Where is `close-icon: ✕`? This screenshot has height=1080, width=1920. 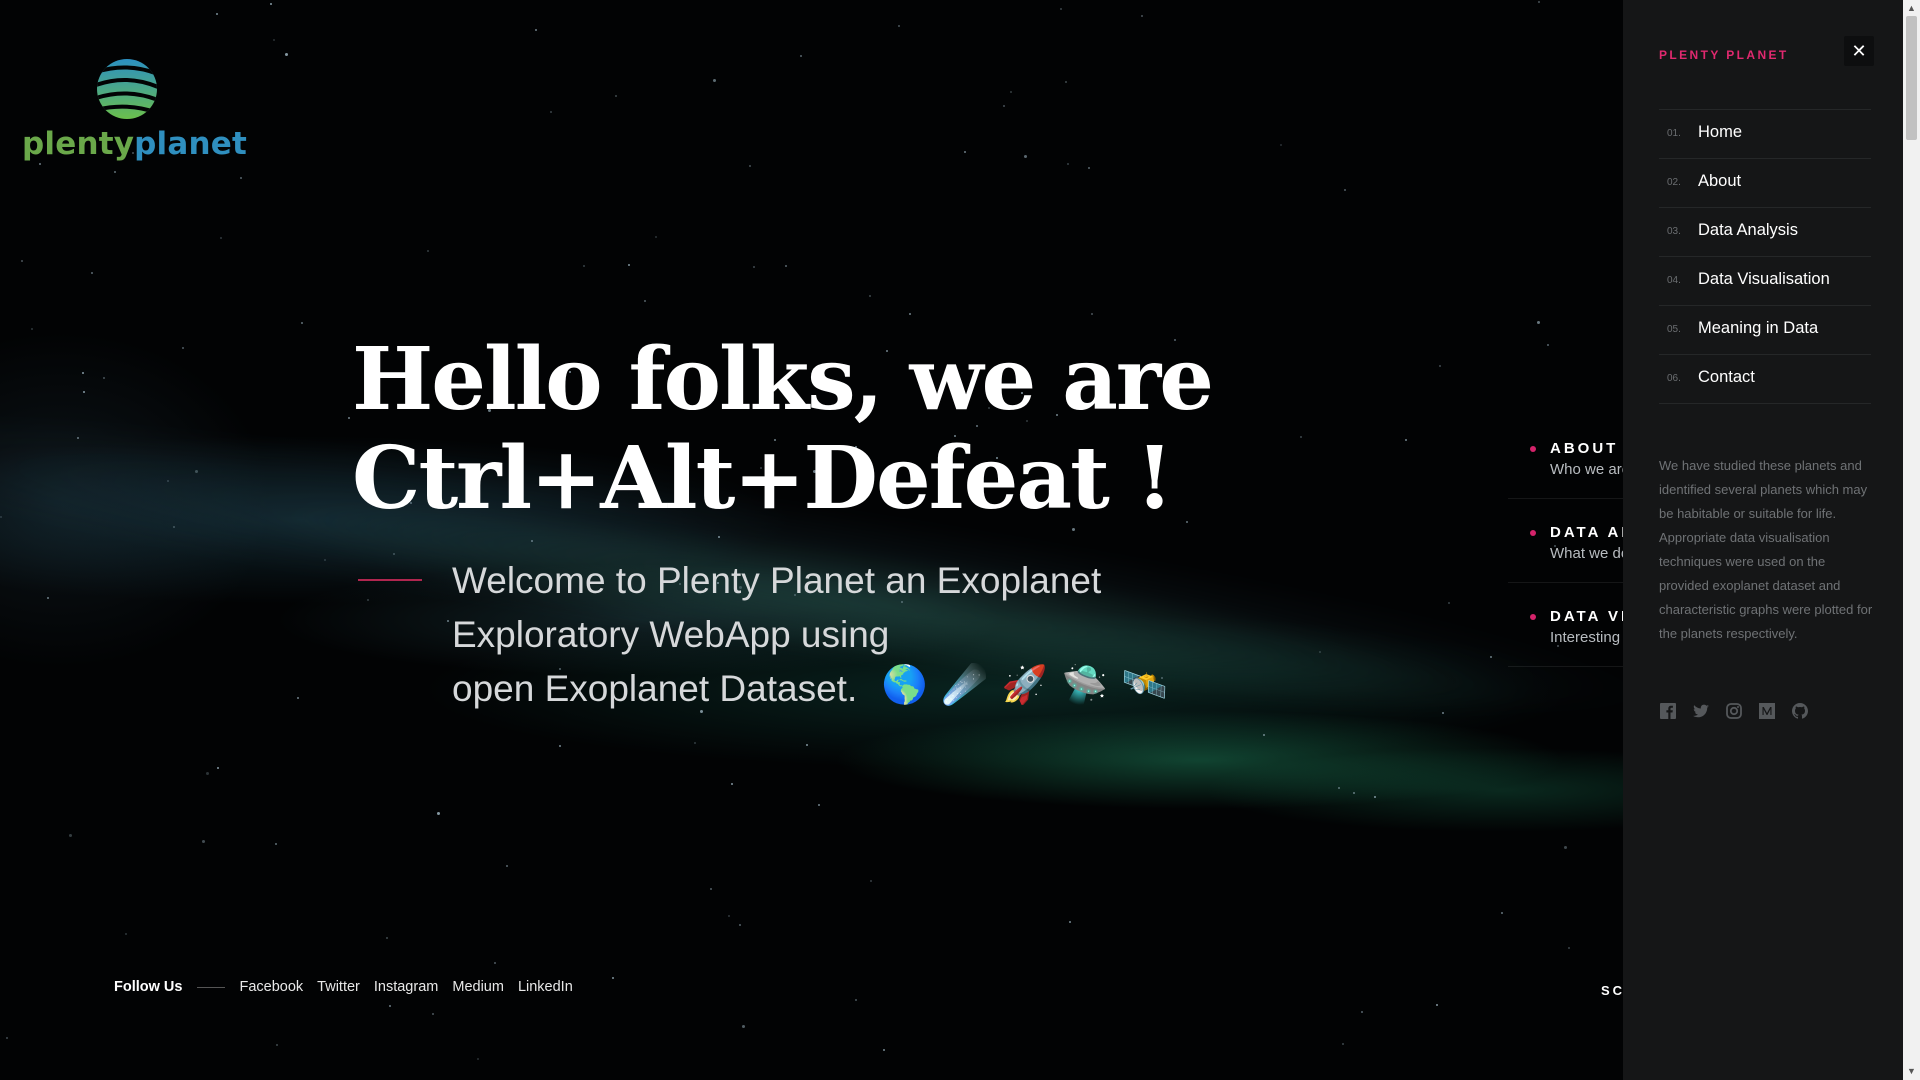
close-icon: ✕ is located at coordinates (1859, 51).